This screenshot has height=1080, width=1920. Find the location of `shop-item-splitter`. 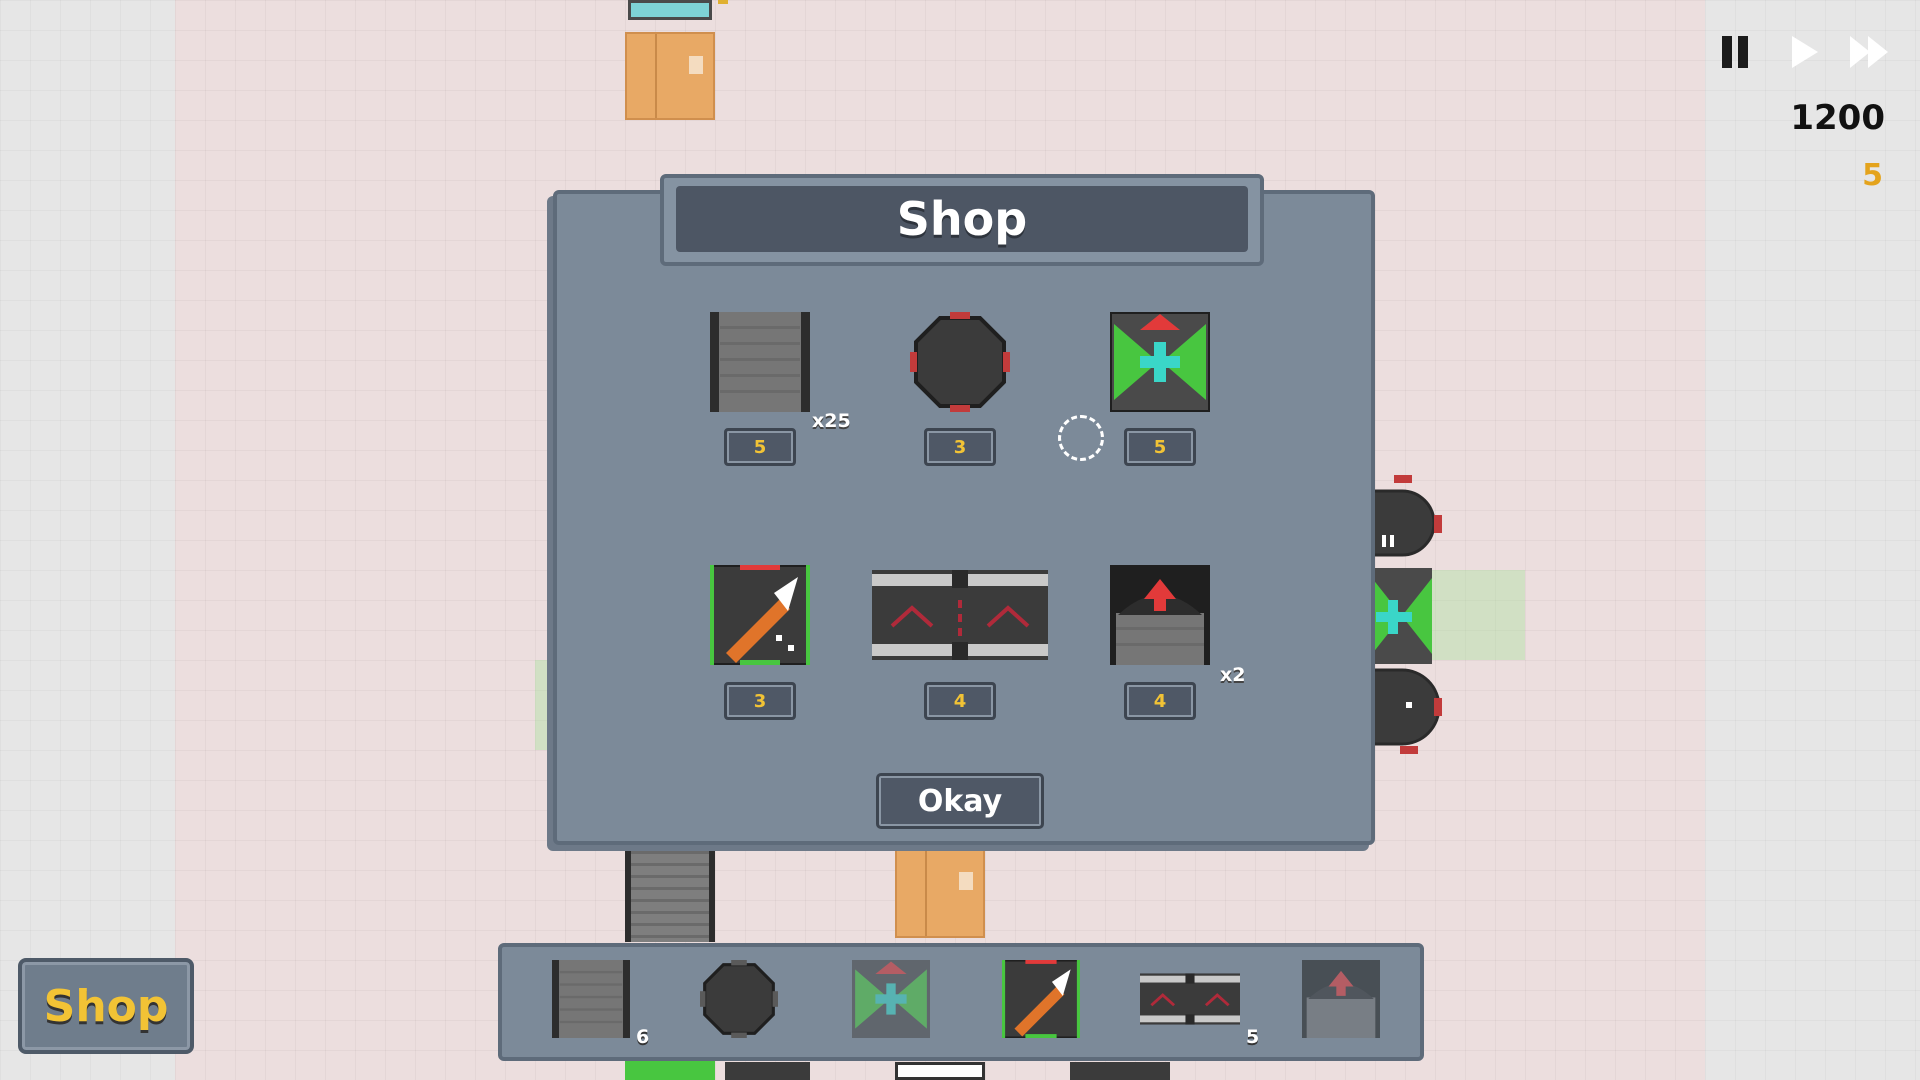

shop-item-splitter is located at coordinates (1160, 362).